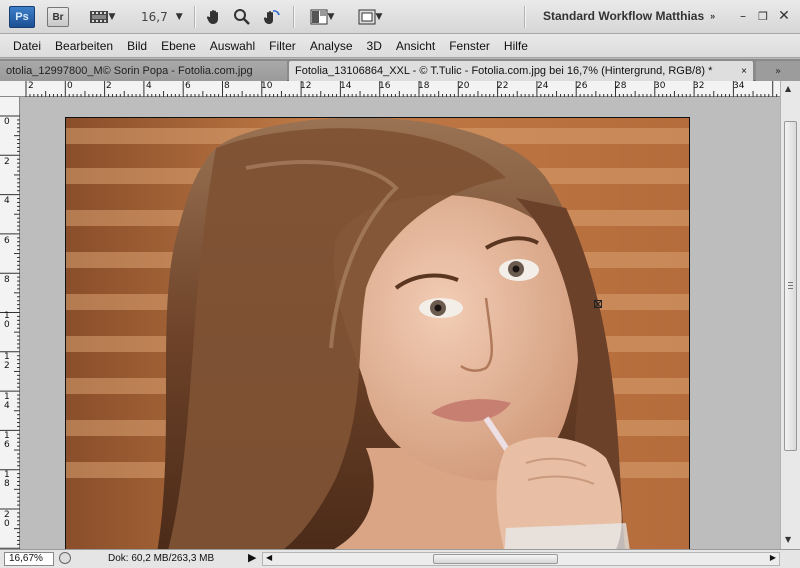  Describe the element at coordinates (161, 558) in the screenshot. I see `document-info: Dok: 60,2 MB/263,3 MB` at that location.